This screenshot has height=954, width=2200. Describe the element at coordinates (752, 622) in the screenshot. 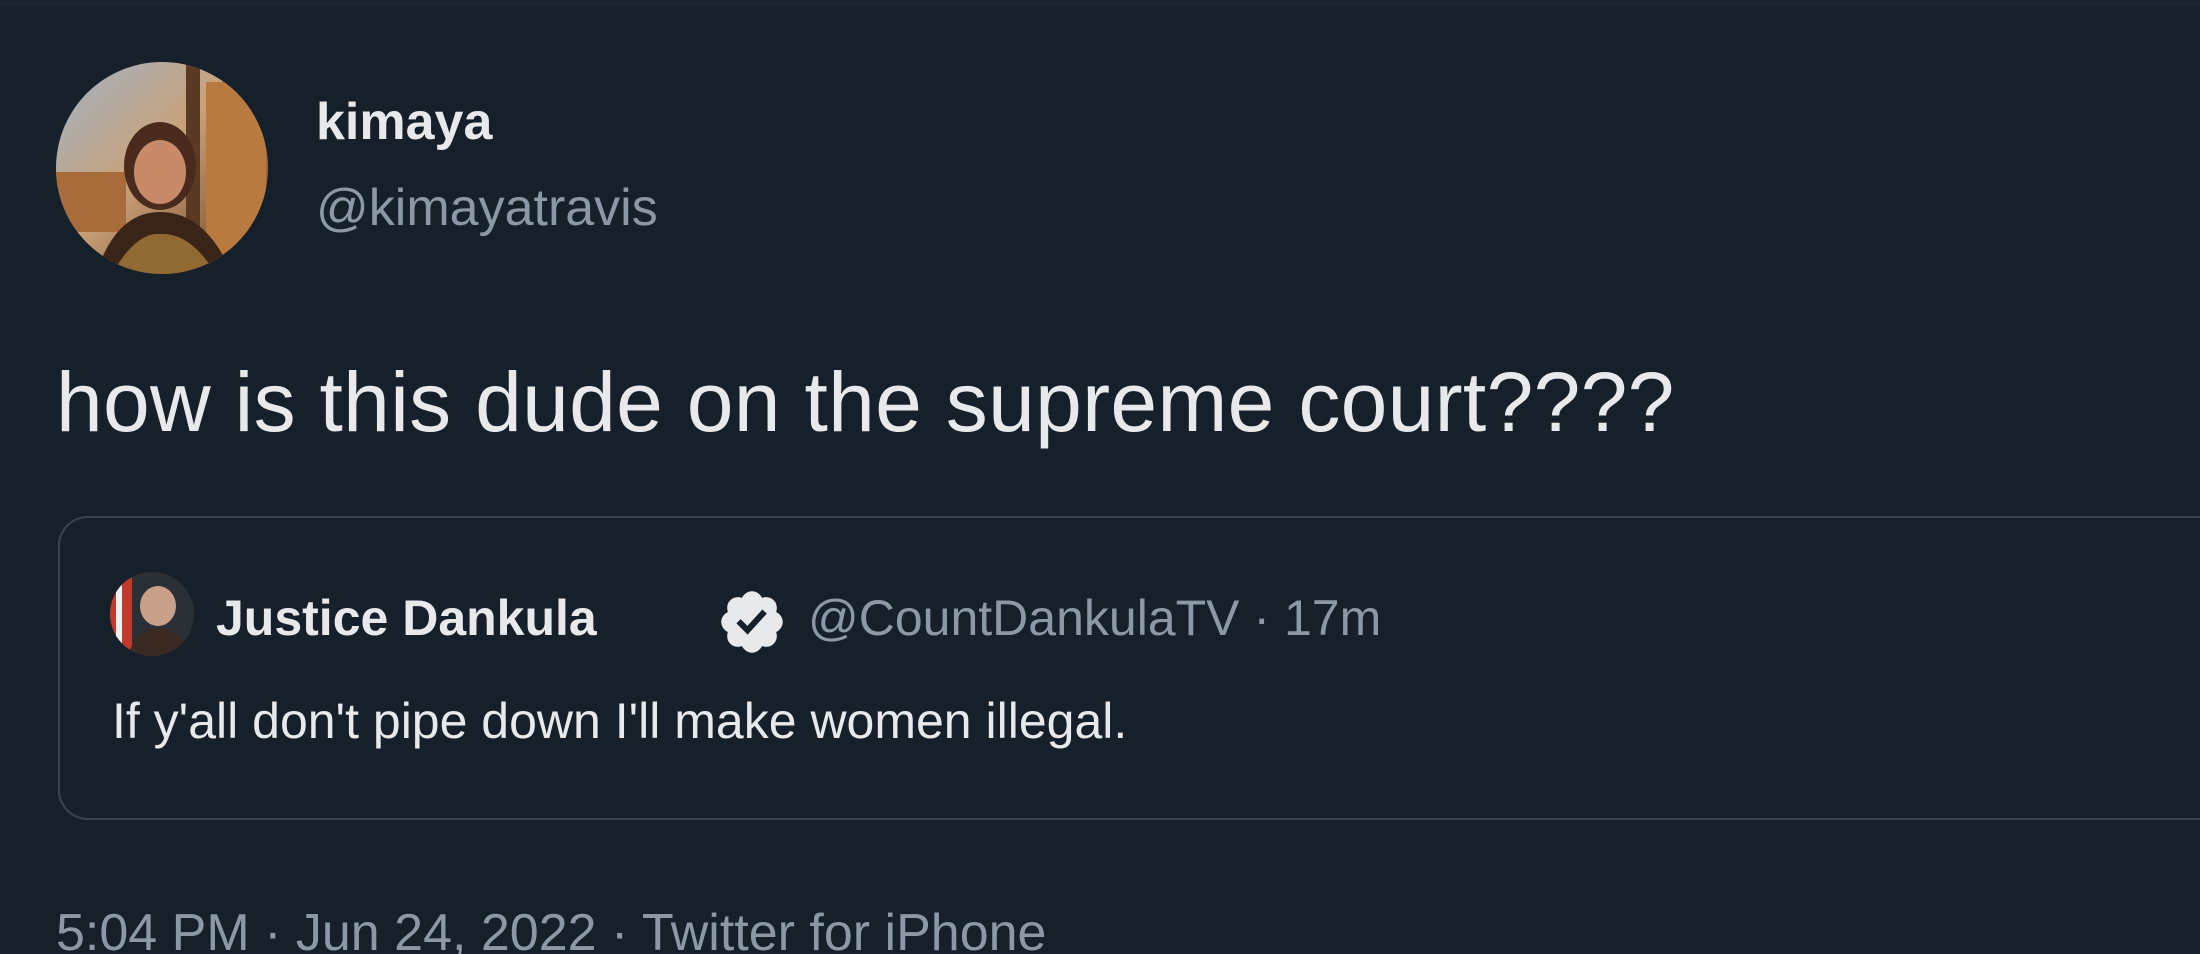

I see `verified-badge-icon` at that location.